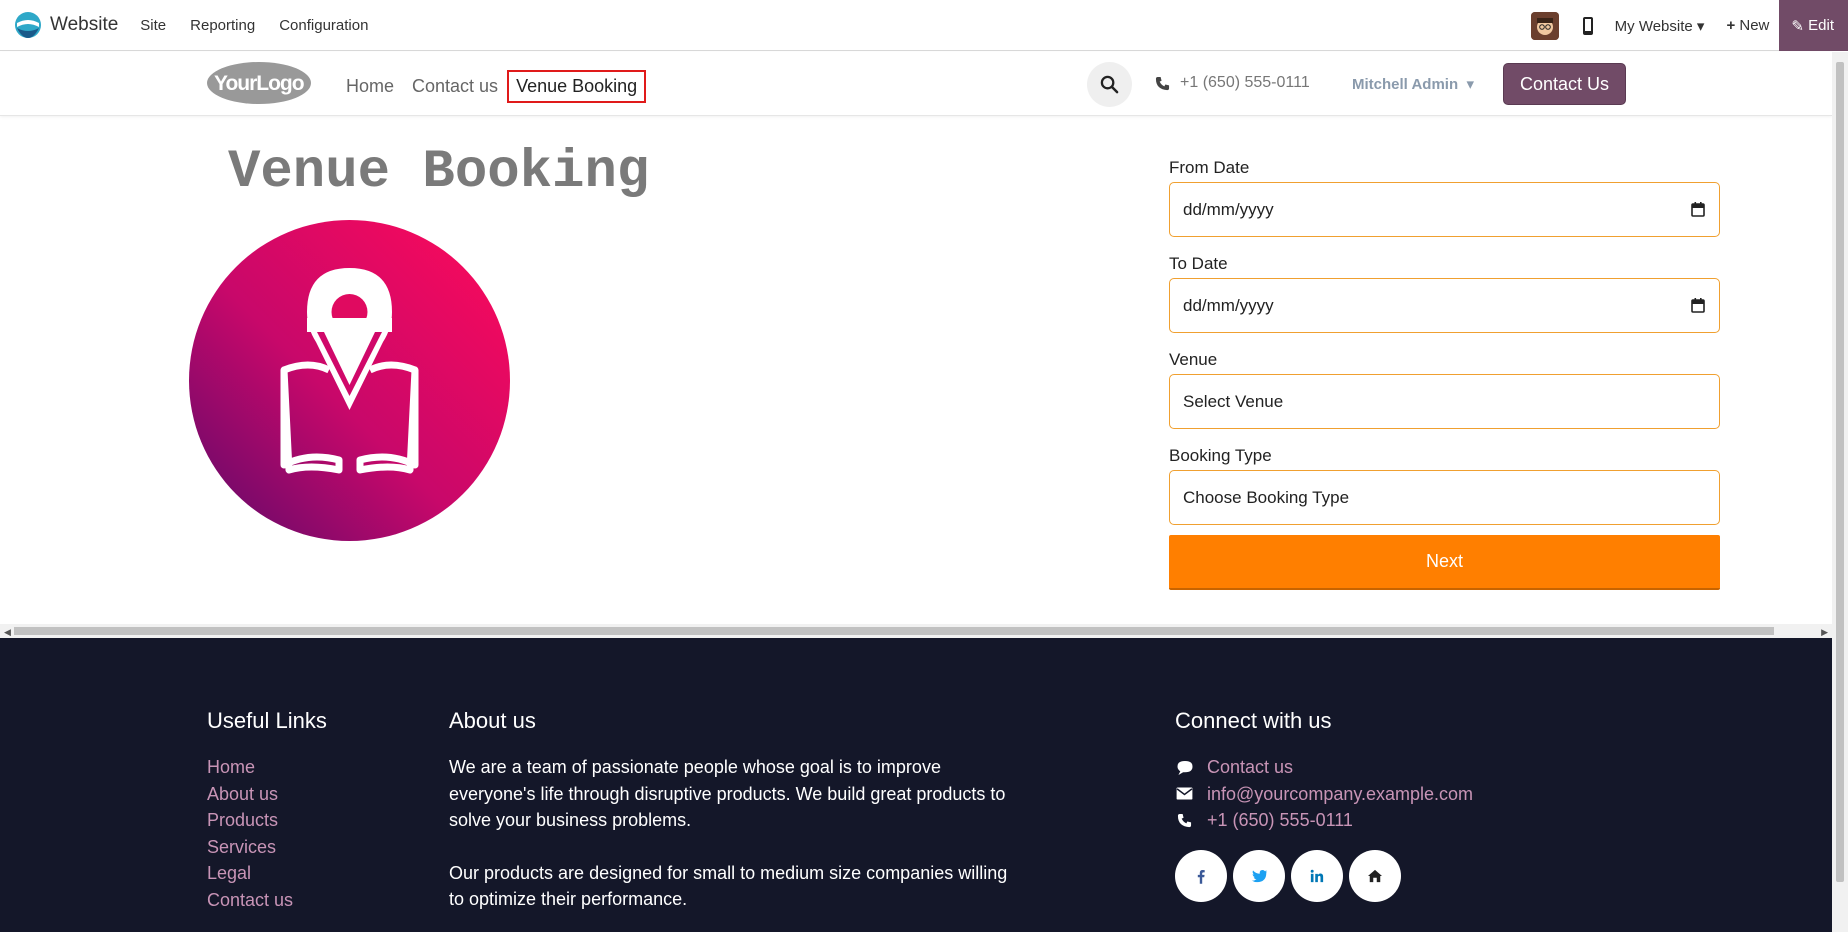 The width and height of the screenshot is (1848, 932). I want to click on connect-email-link: info@yourcompany.example.com, so click(1324, 794).